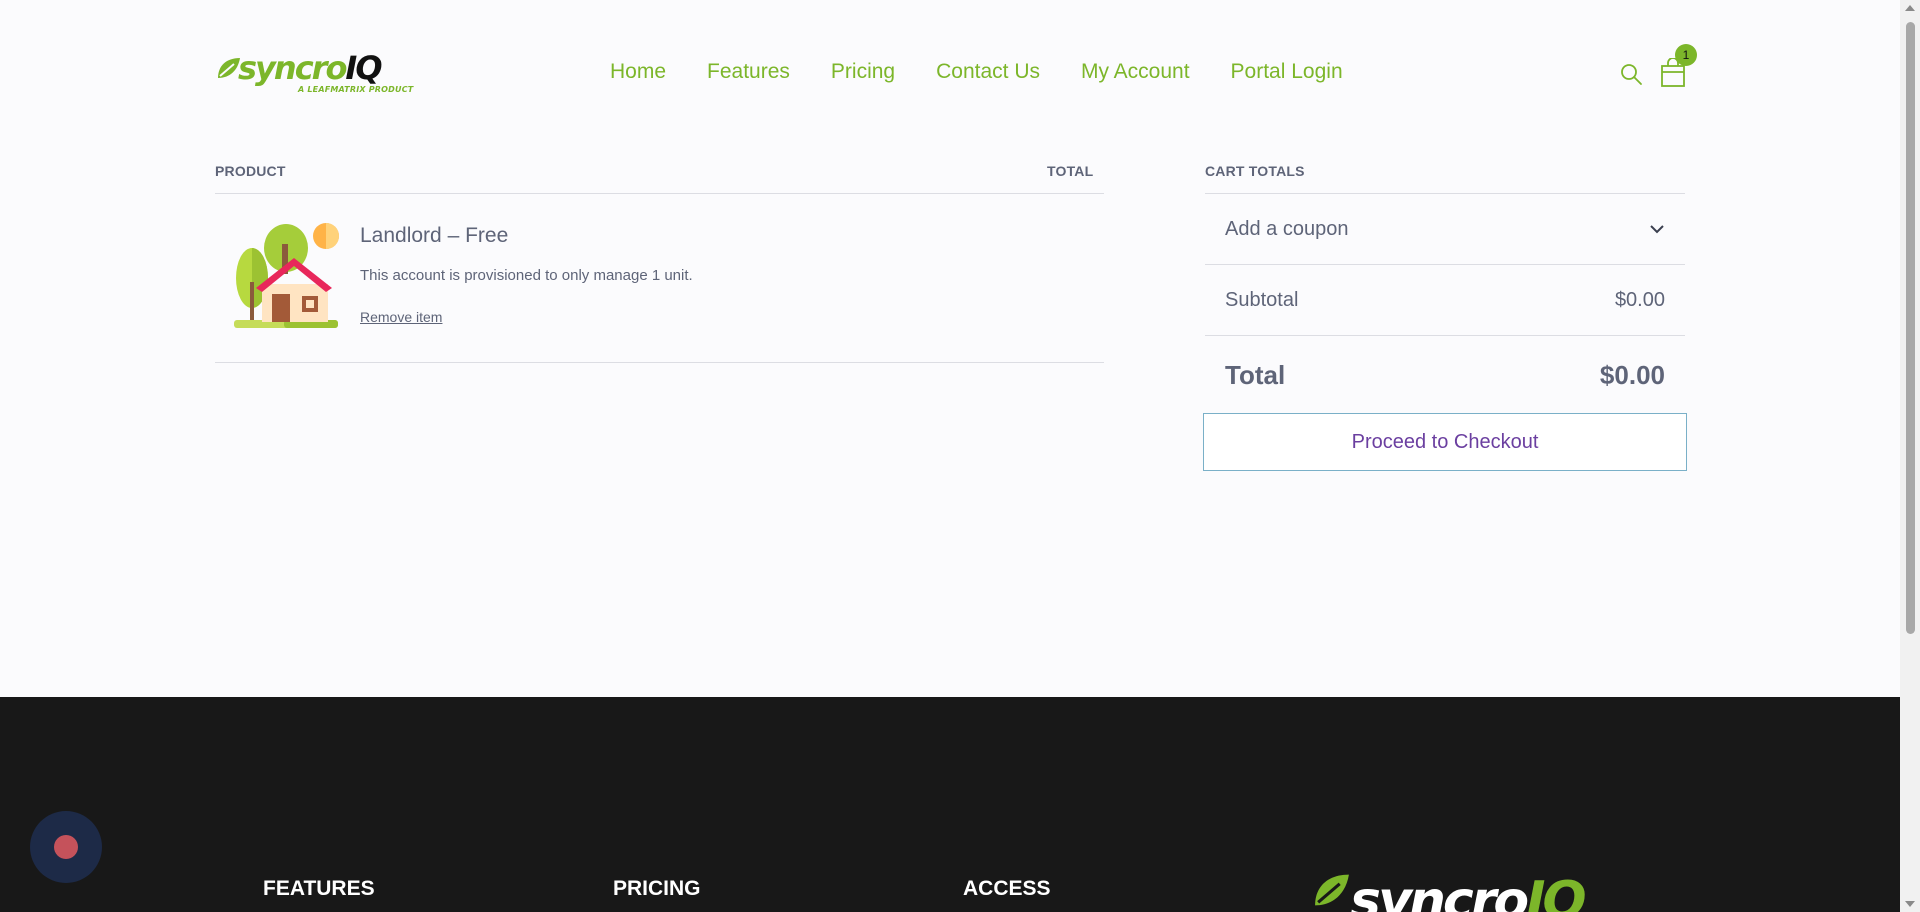  I want to click on scroll-down-arrow-icon, so click(1910, 904).